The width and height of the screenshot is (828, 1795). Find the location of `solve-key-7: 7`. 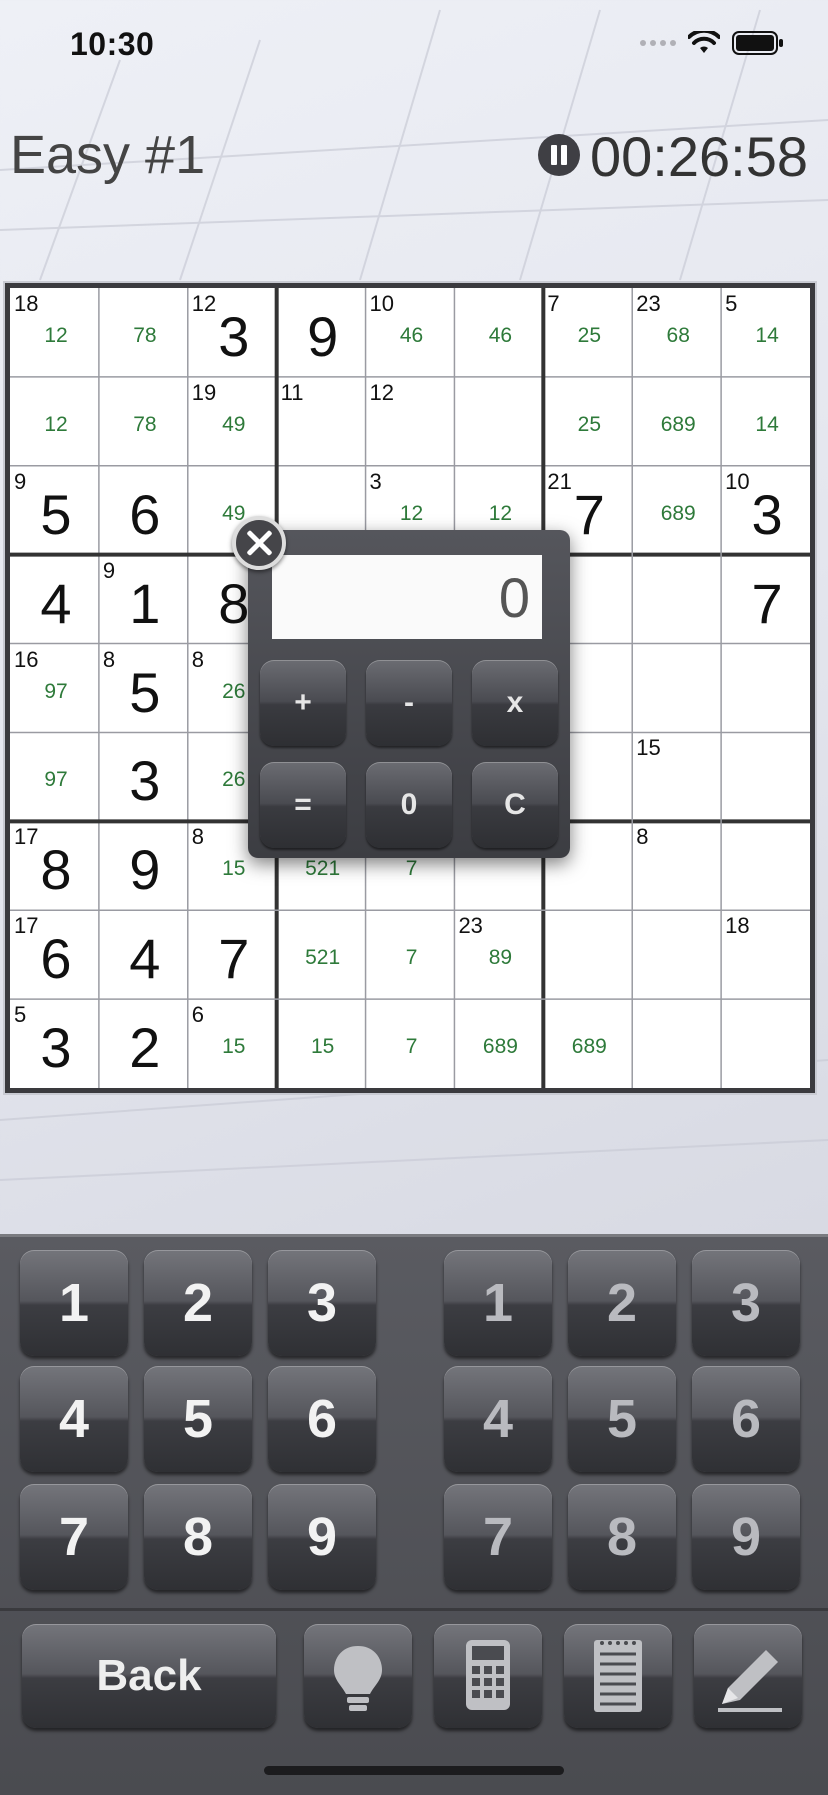

solve-key-7: 7 is located at coordinates (74, 1537).